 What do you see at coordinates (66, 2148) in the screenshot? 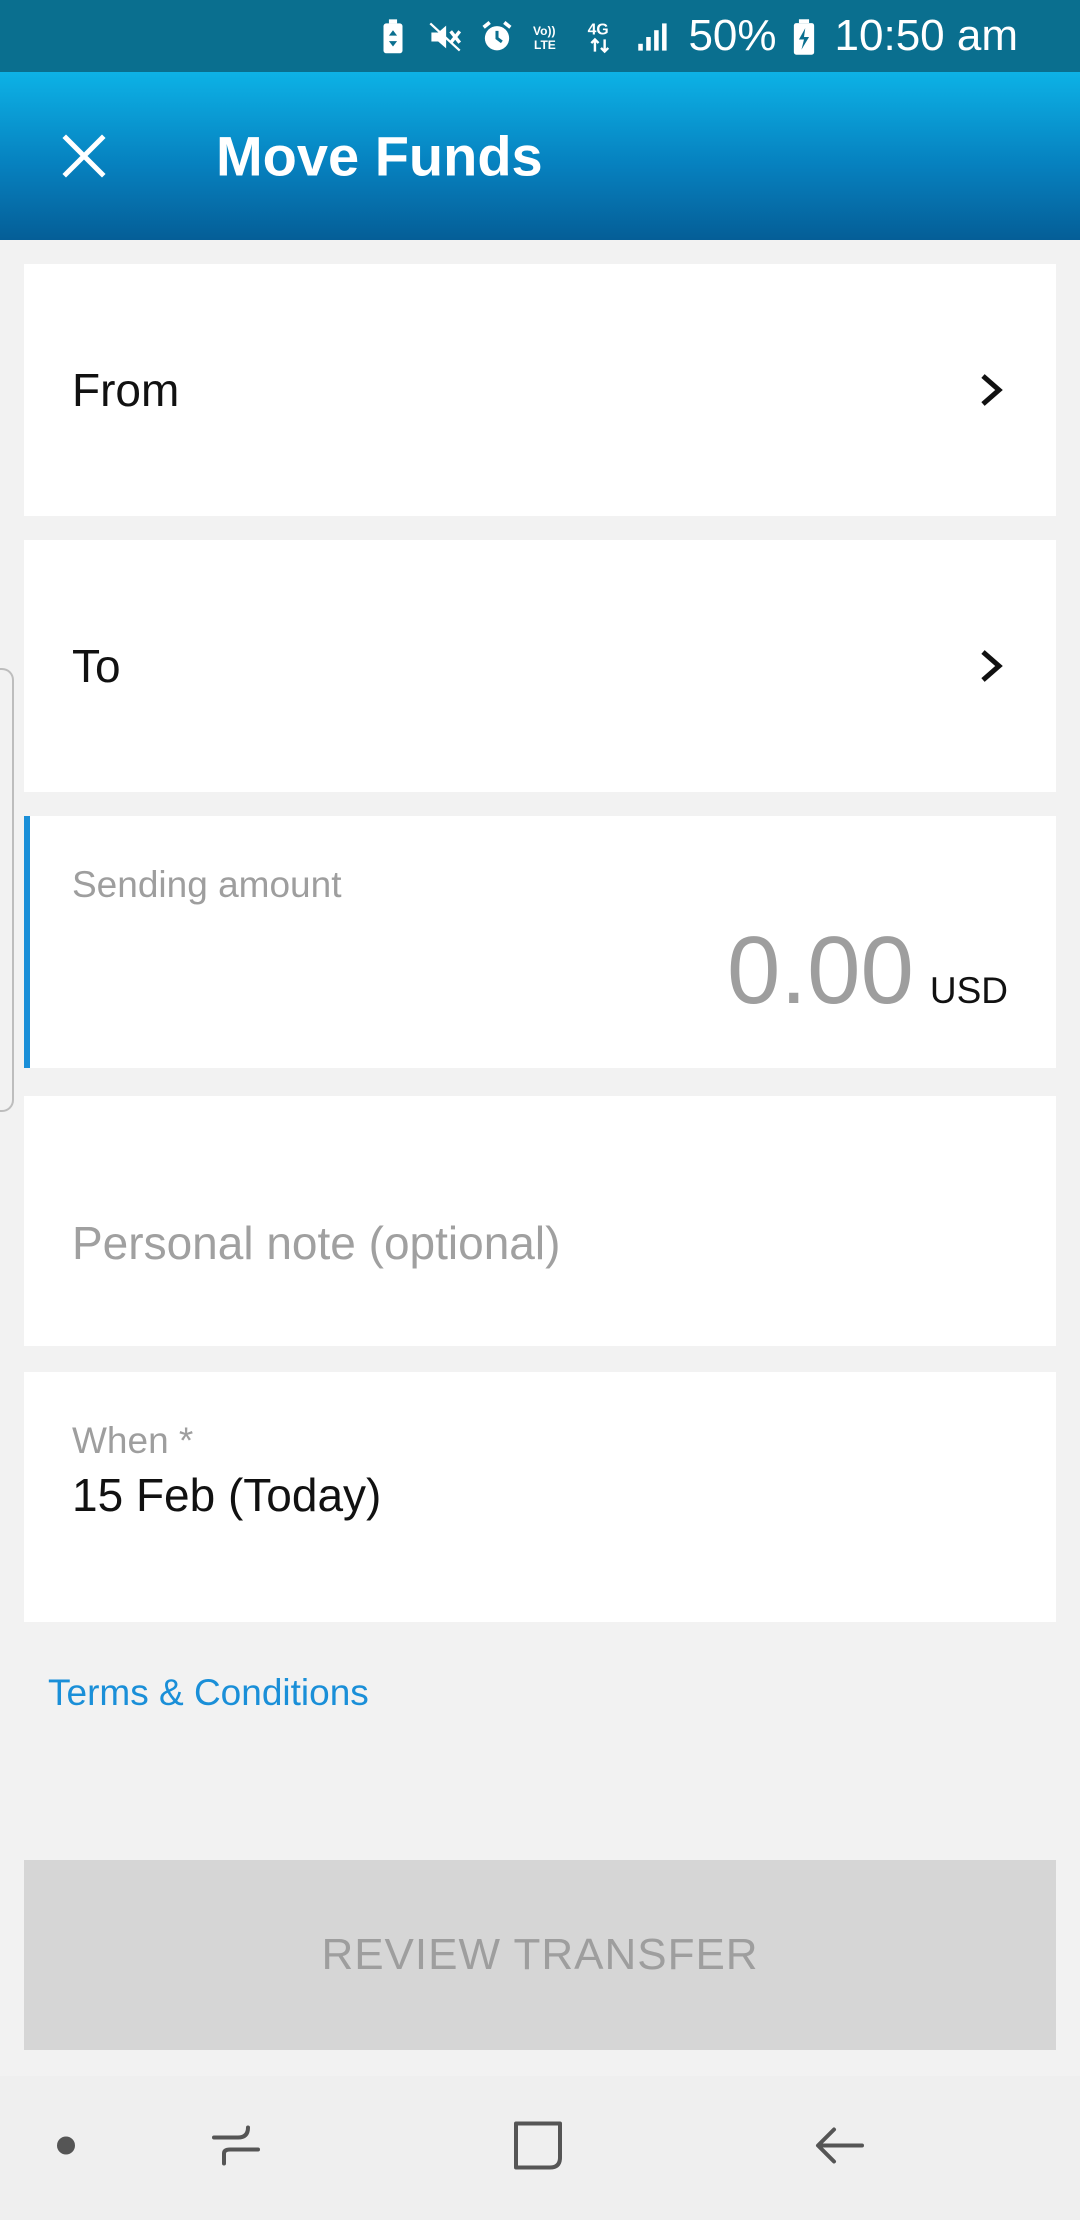
I see `dot-icon` at bounding box center [66, 2148].